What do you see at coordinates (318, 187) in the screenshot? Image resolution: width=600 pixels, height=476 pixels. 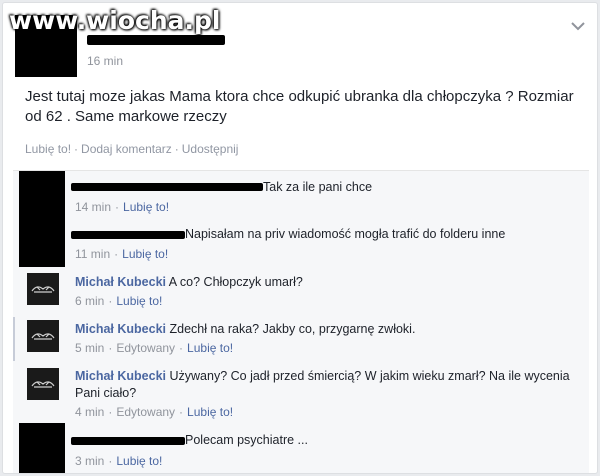 I see `comment-text: Tak za ile pani chce` at bounding box center [318, 187].